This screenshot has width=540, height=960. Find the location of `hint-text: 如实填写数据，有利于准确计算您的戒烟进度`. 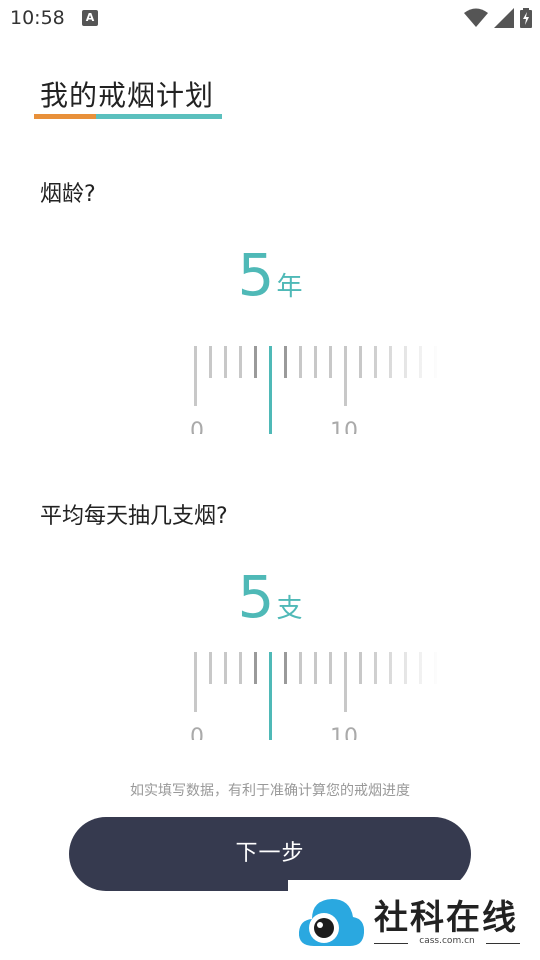

hint-text: 如实填写数据，有利于准确计算您的戒烟进度 is located at coordinates (270, 791).